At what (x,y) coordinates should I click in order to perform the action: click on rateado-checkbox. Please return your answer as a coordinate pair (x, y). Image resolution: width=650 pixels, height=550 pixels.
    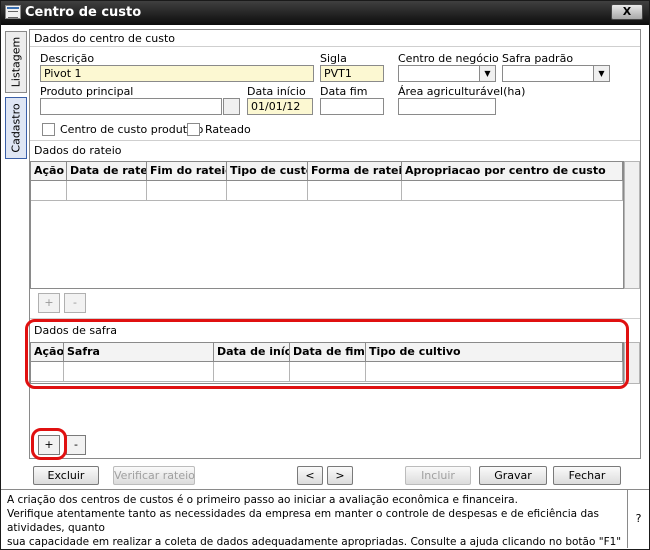
    Looking at the image, I should click on (193, 129).